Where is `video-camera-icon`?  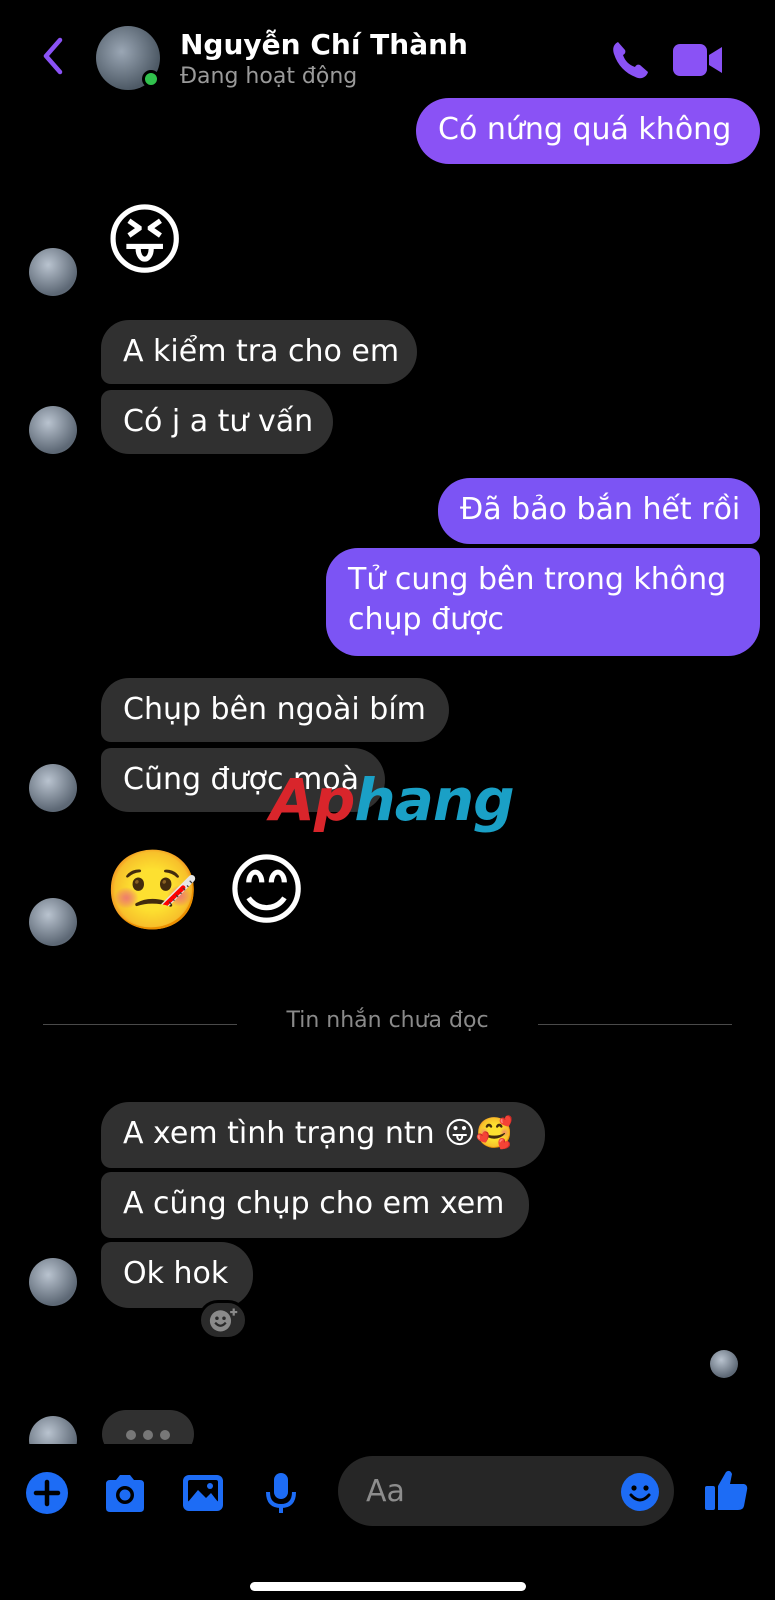 video-camera-icon is located at coordinates (698, 60).